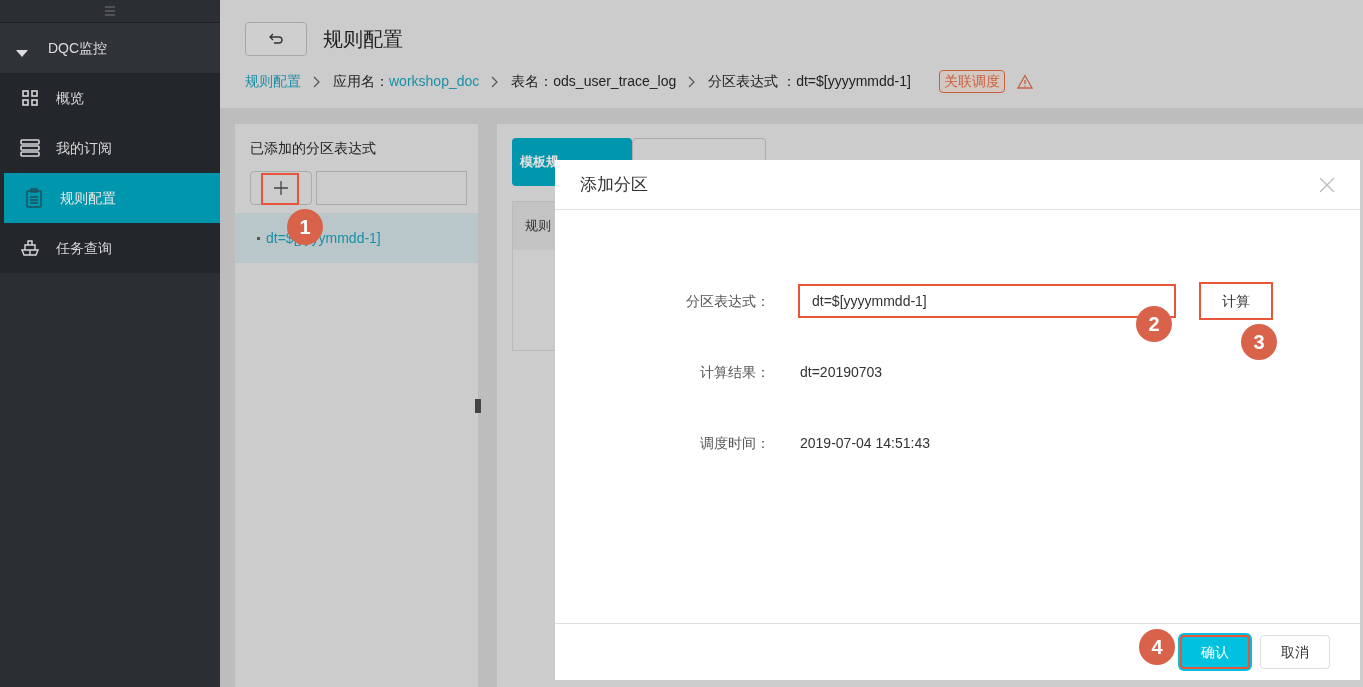  I want to click on step-number-badge: 2, so click(1154, 324).